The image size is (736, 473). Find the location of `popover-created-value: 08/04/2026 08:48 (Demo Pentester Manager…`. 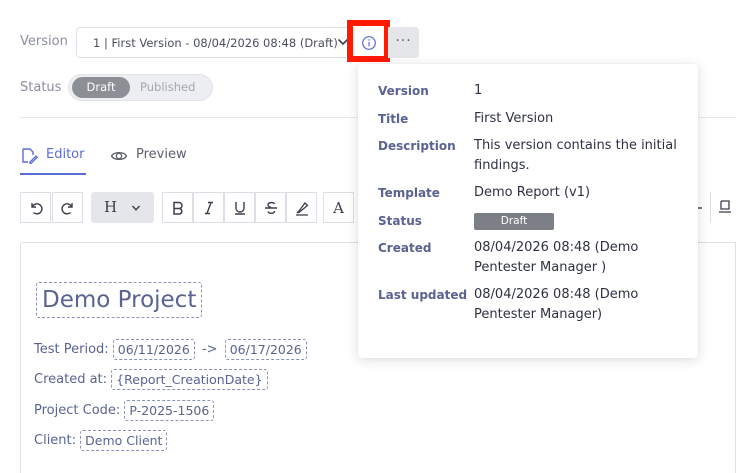

popover-created-value: 08/04/2026 08:48 (Demo Pentester Manager… is located at coordinates (556, 257).